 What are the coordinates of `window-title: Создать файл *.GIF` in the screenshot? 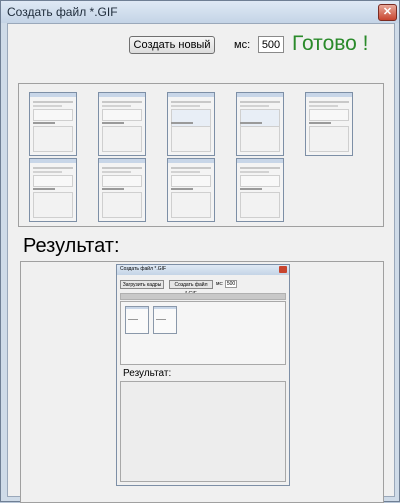 It's located at (62, 12).